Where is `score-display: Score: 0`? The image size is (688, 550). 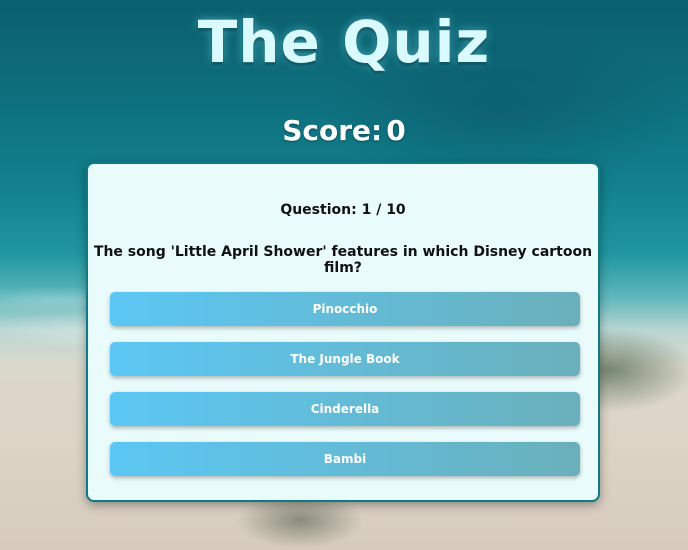
score-display: Score: 0 is located at coordinates (344, 130).